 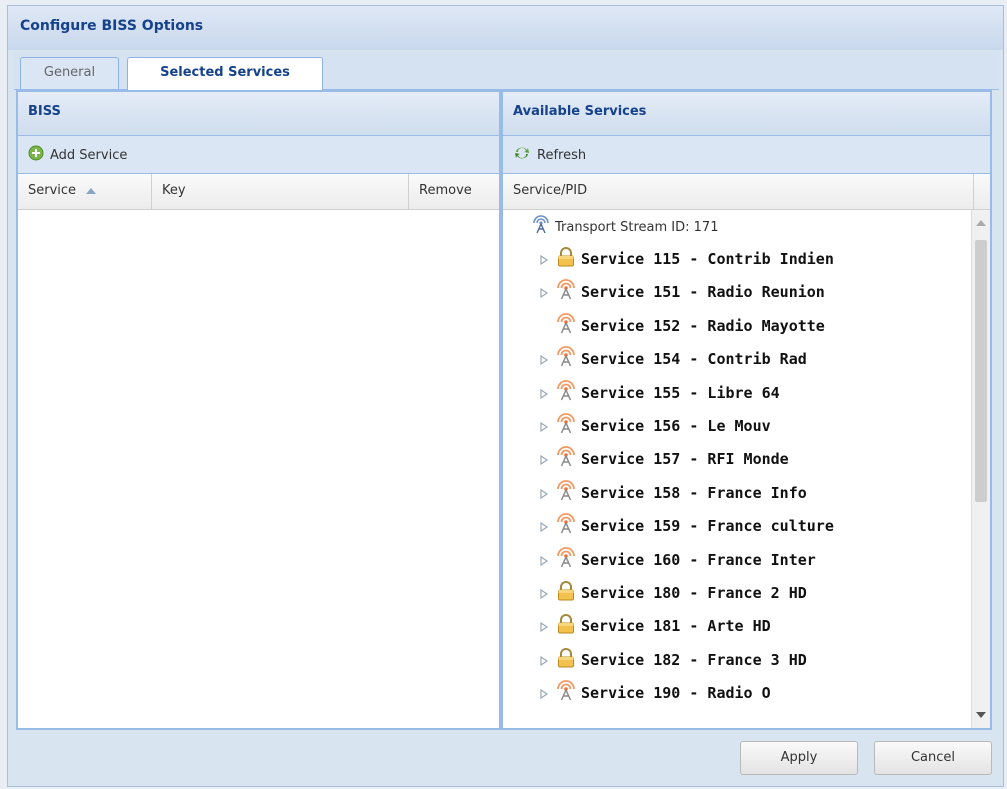 I want to click on antenna-blue-icon, so click(x=541, y=227).